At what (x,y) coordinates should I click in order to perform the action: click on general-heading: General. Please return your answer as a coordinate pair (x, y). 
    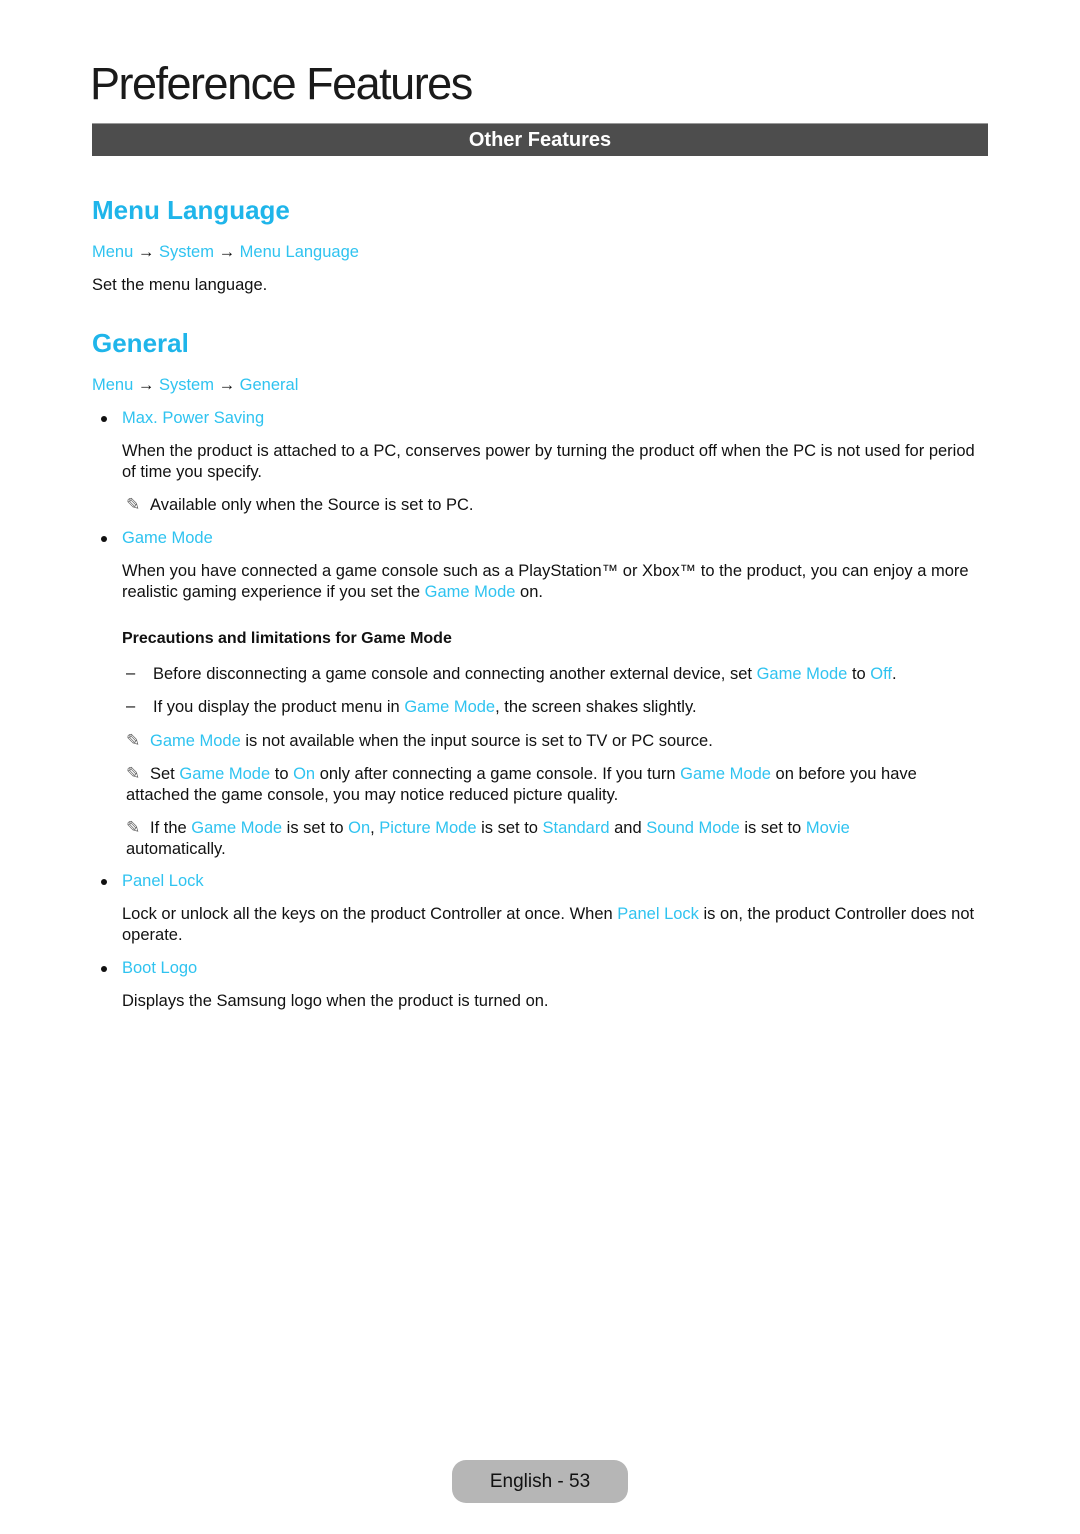
    Looking at the image, I should click on (140, 343).